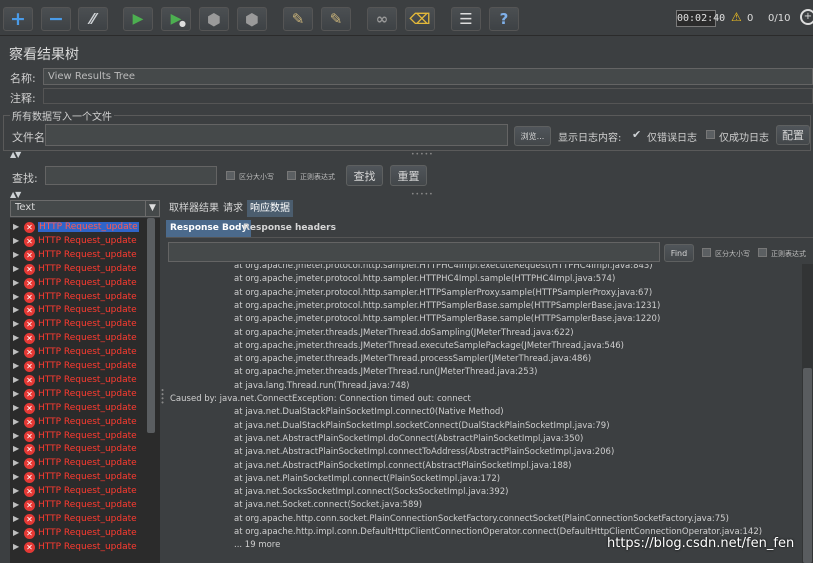 This screenshot has height=563, width=813. Describe the element at coordinates (15, 194) in the screenshot. I see `collapse-arrows-icon-2: ▲▼` at that location.